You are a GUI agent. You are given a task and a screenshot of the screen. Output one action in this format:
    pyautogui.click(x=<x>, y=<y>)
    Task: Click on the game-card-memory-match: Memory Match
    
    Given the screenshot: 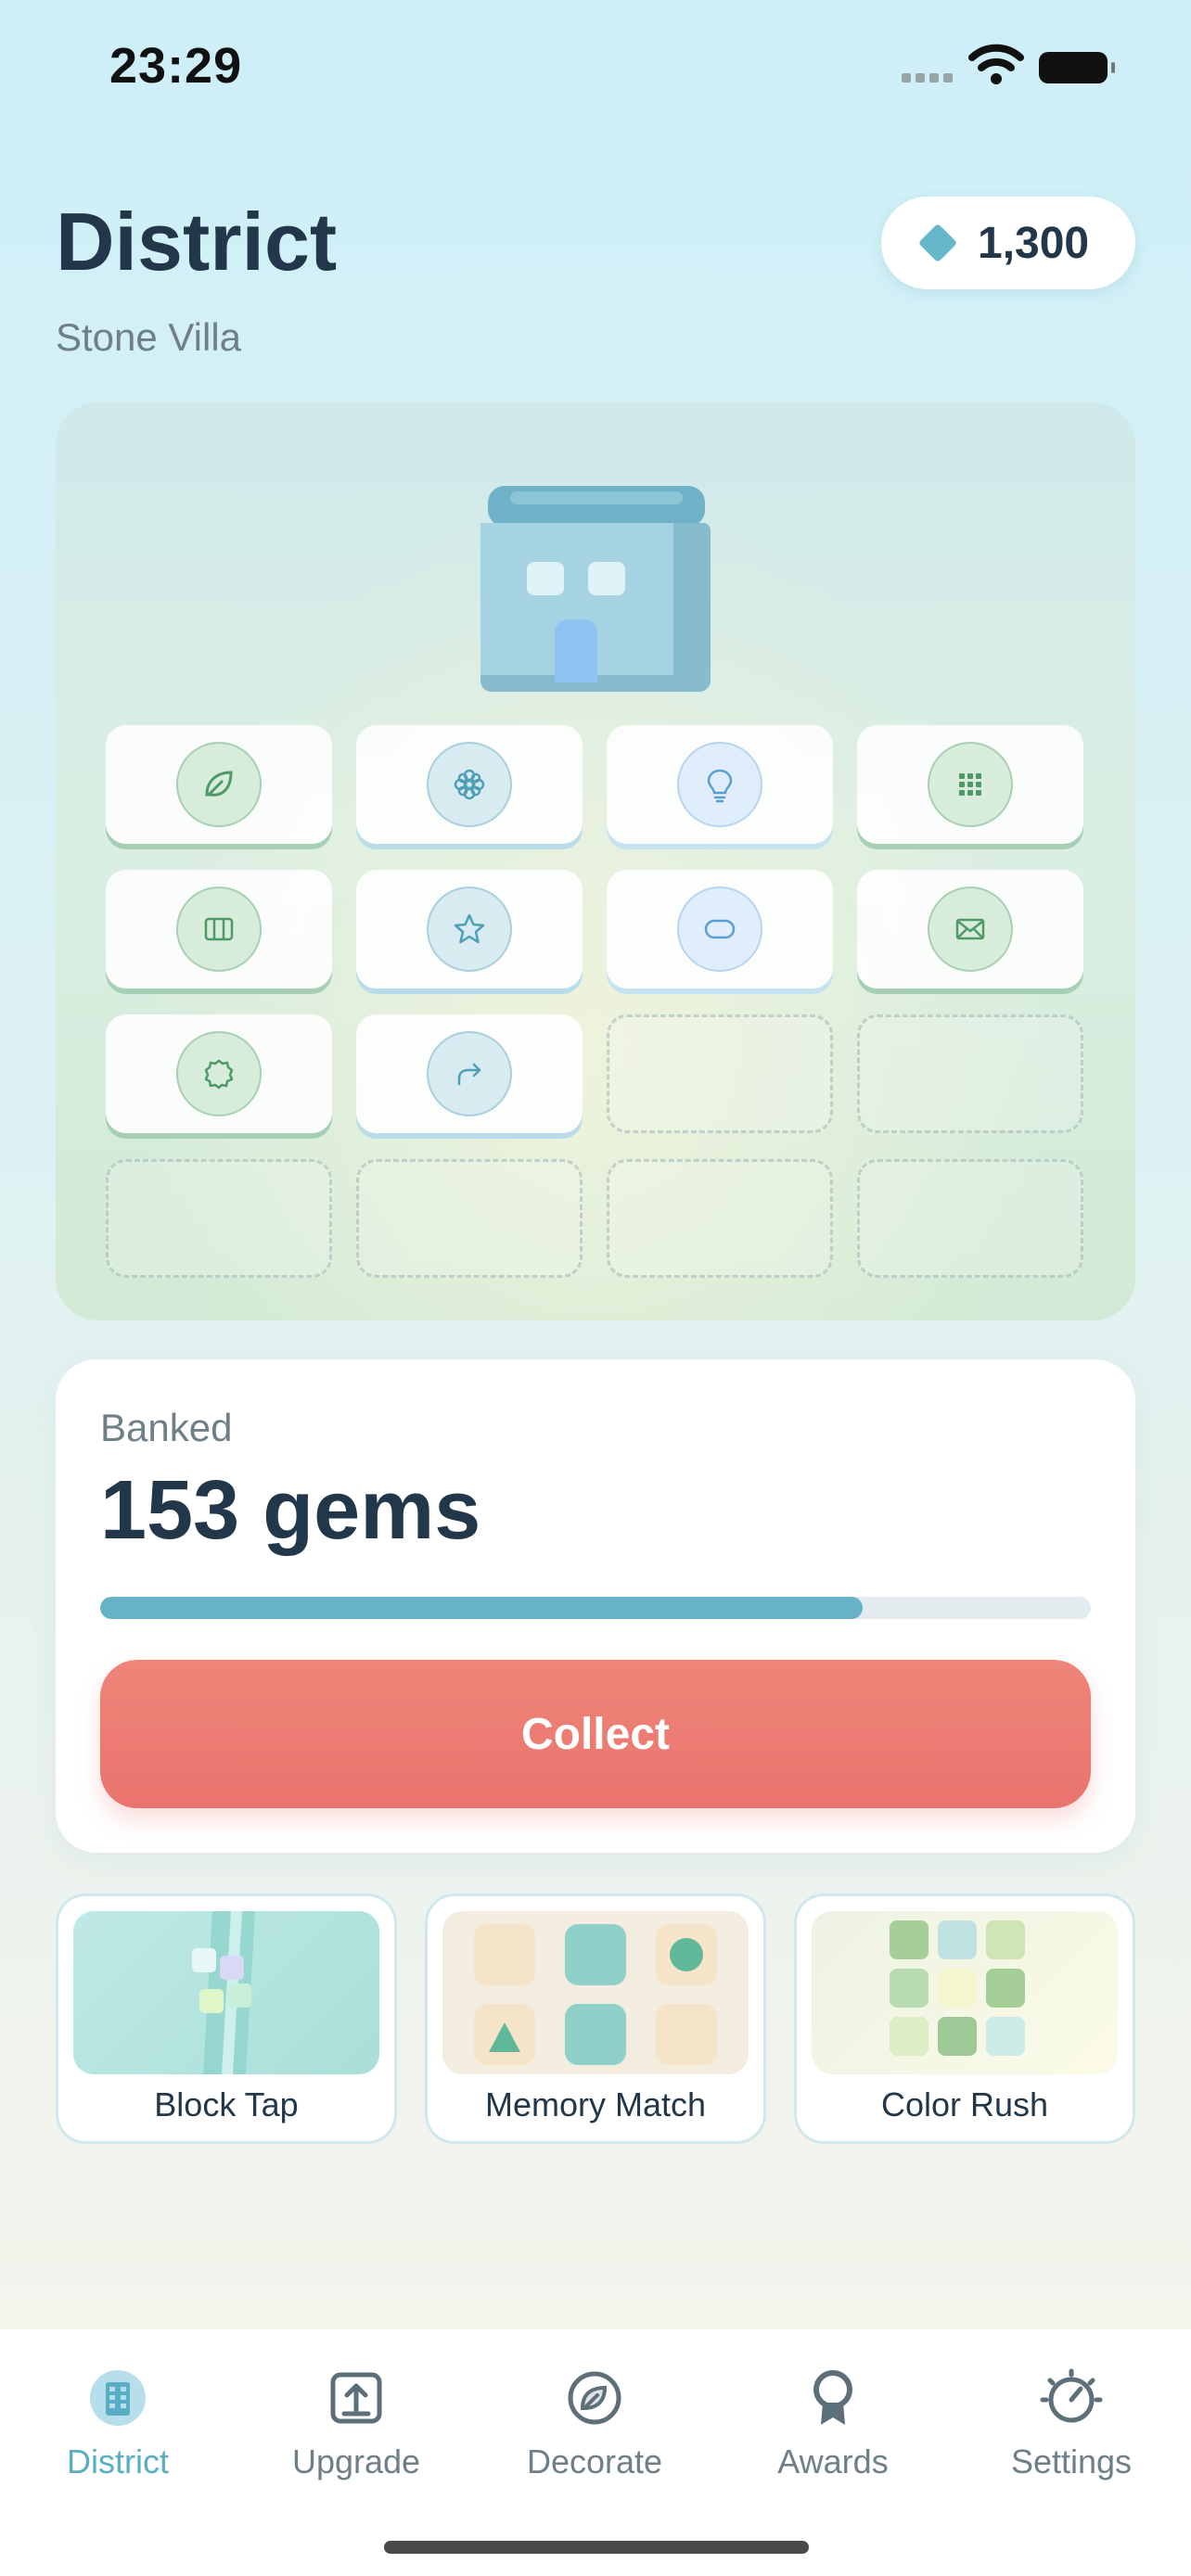 What is the action you would take?
    pyautogui.click(x=595, y=2019)
    